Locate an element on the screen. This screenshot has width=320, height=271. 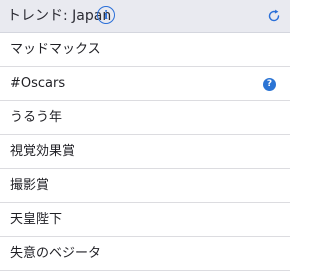
trend-row: #Oscars ? is located at coordinates (145, 84).